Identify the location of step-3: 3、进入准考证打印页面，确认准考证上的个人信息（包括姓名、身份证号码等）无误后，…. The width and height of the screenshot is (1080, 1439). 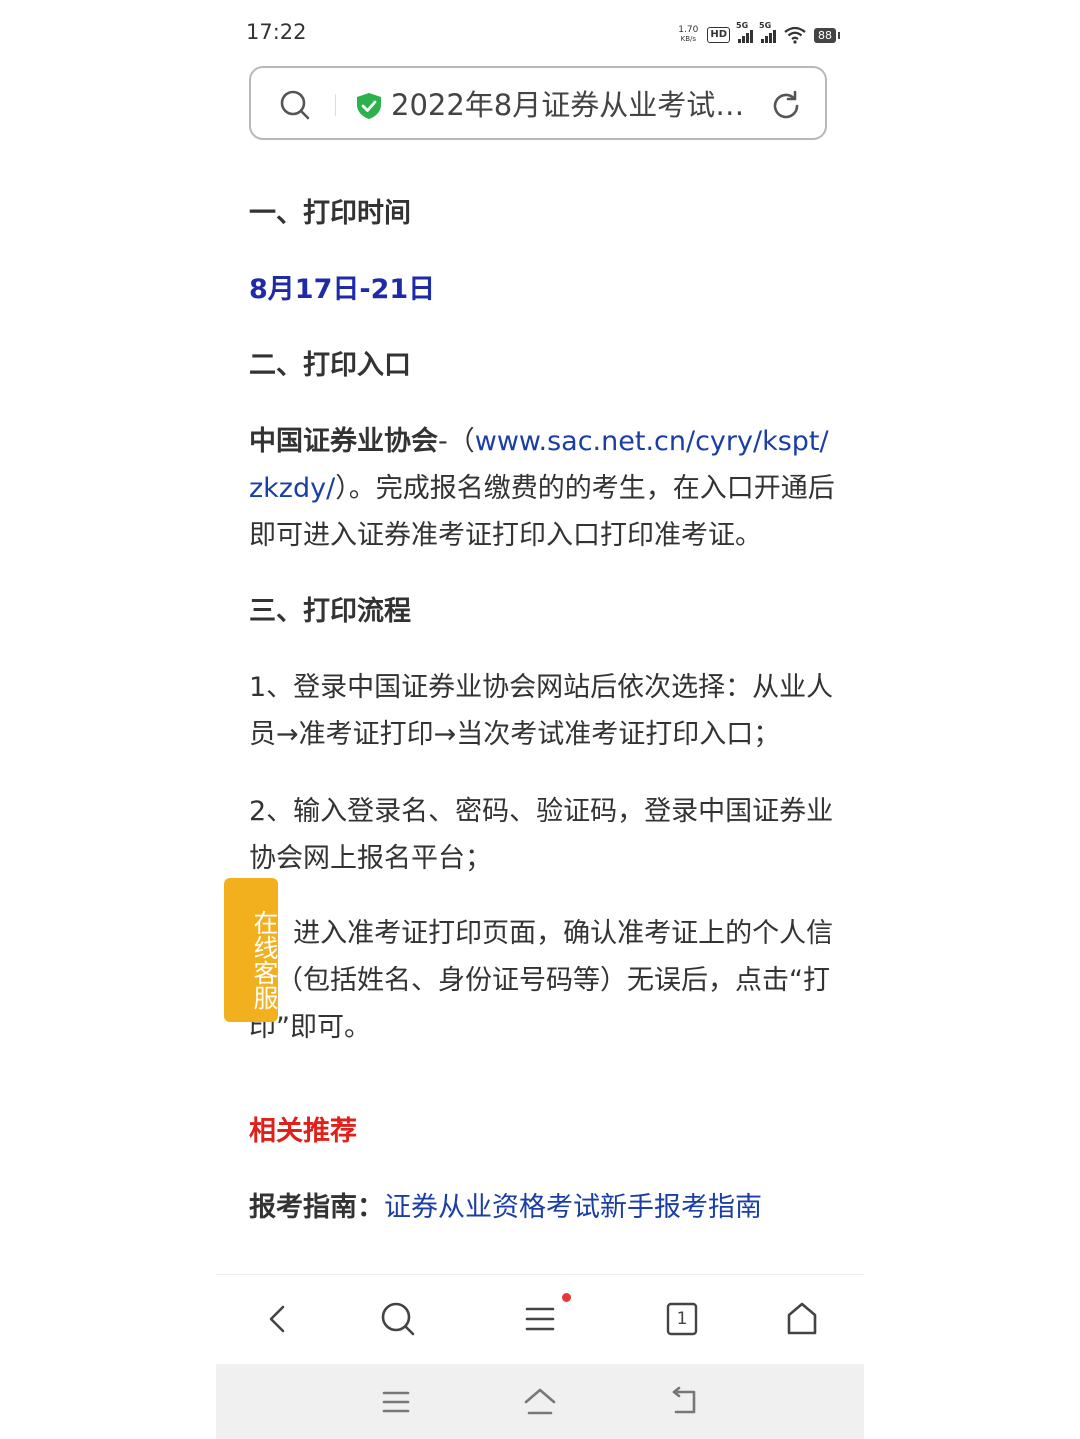
(541, 980).